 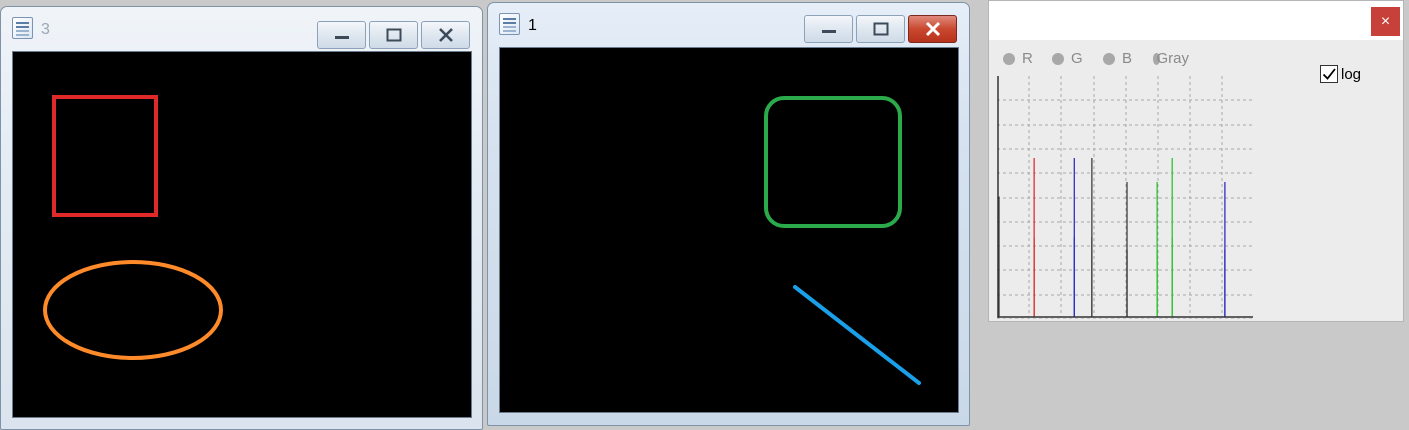 I want to click on log-checkbox: log, so click(x=1340, y=74).